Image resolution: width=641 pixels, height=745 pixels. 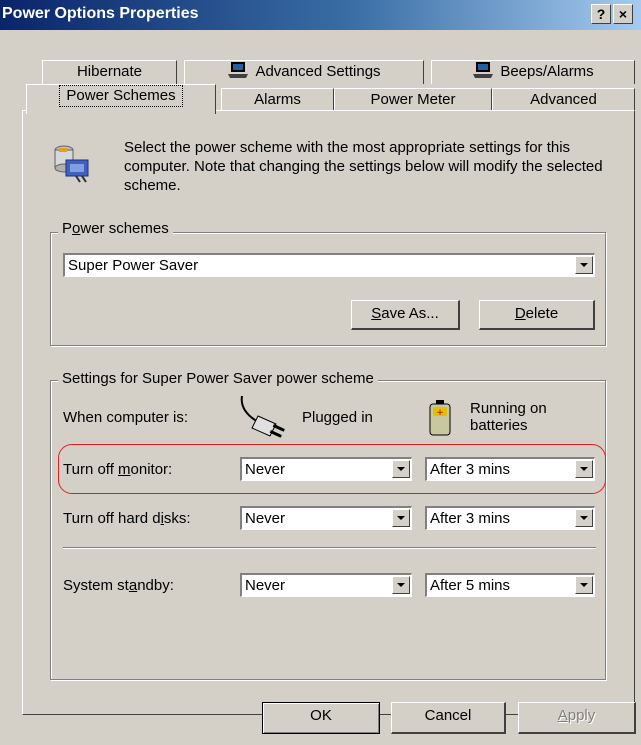 What do you see at coordinates (508, 417) in the screenshot?
I see `running-on-batteries-label: Running on batteries` at bounding box center [508, 417].